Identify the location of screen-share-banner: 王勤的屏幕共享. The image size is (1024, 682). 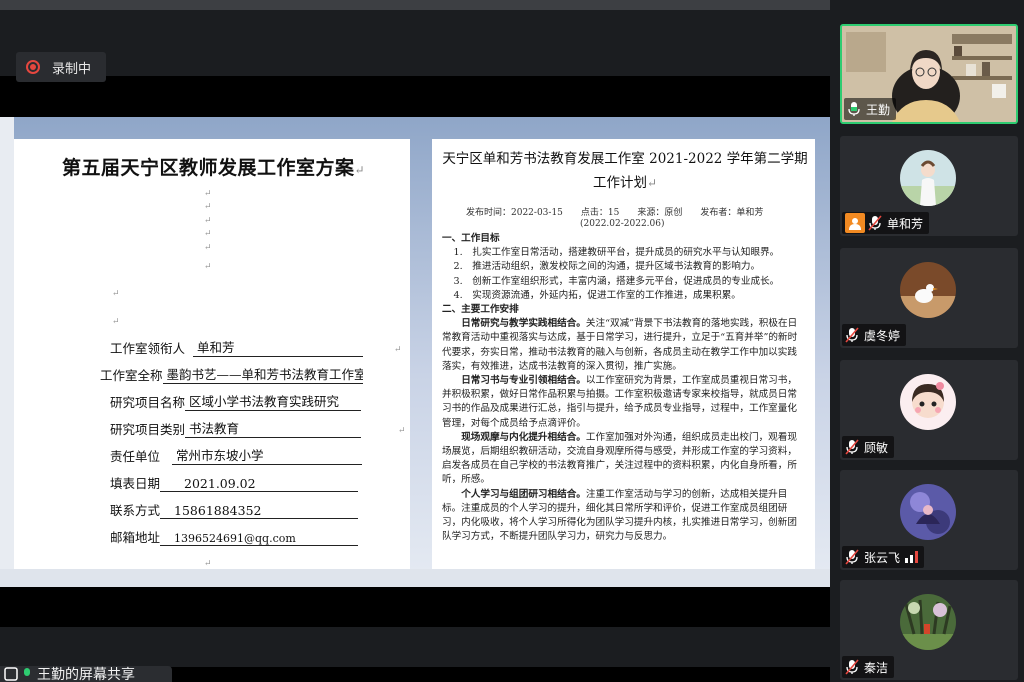
(86, 674).